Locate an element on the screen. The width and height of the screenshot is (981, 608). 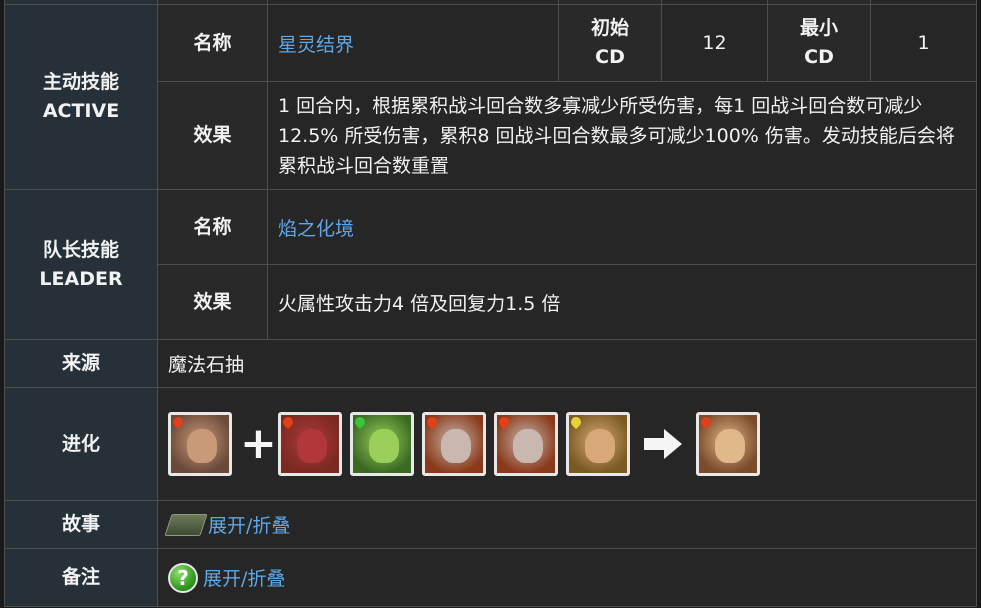
cd-min-label-cd: CD is located at coordinates (819, 57).